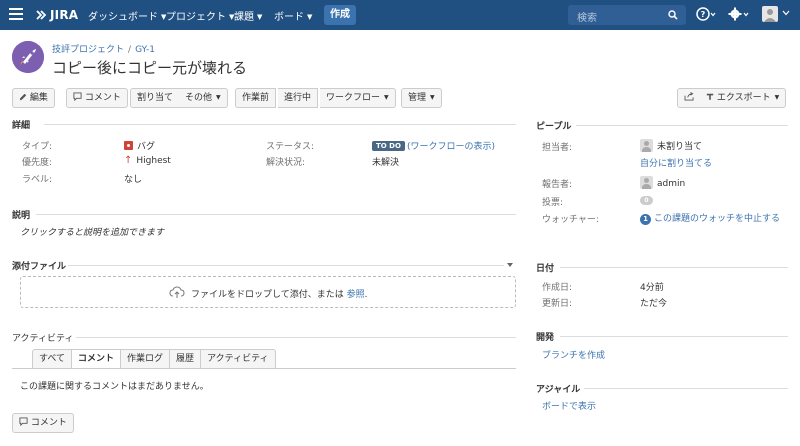  What do you see at coordinates (786, 13) in the screenshot?
I see `chevron-down-icon` at bounding box center [786, 13].